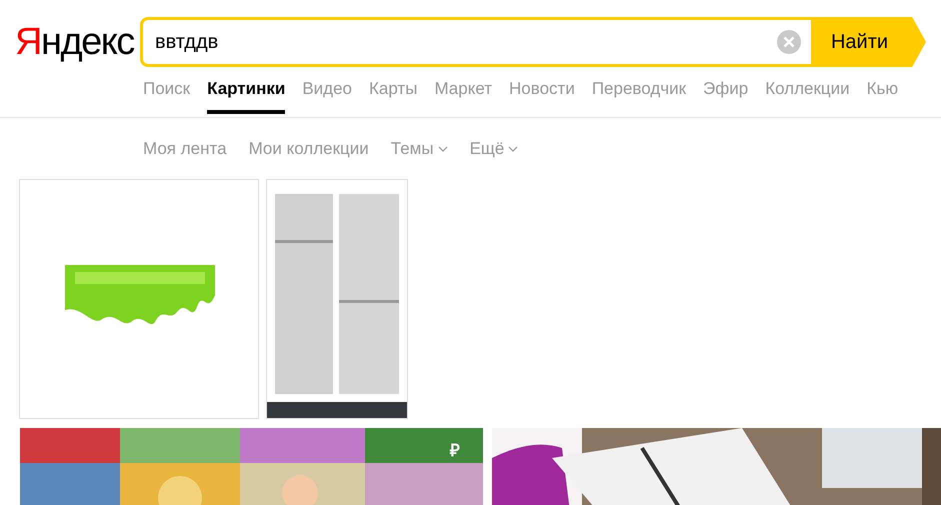  What do you see at coordinates (475, 42) in the screenshot?
I see `search-field: ввтддв` at bounding box center [475, 42].